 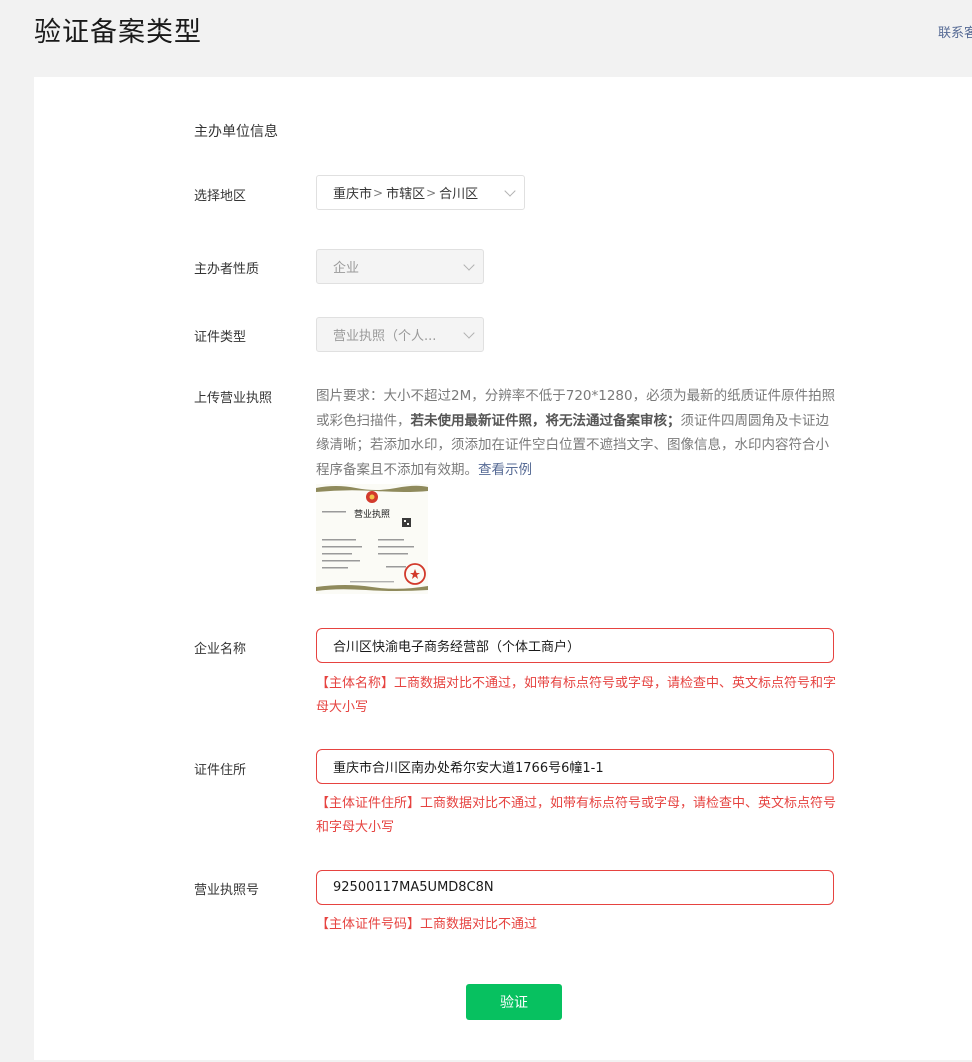 I want to click on license-thumbnail: 营业执照, so click(x=372, y=539).